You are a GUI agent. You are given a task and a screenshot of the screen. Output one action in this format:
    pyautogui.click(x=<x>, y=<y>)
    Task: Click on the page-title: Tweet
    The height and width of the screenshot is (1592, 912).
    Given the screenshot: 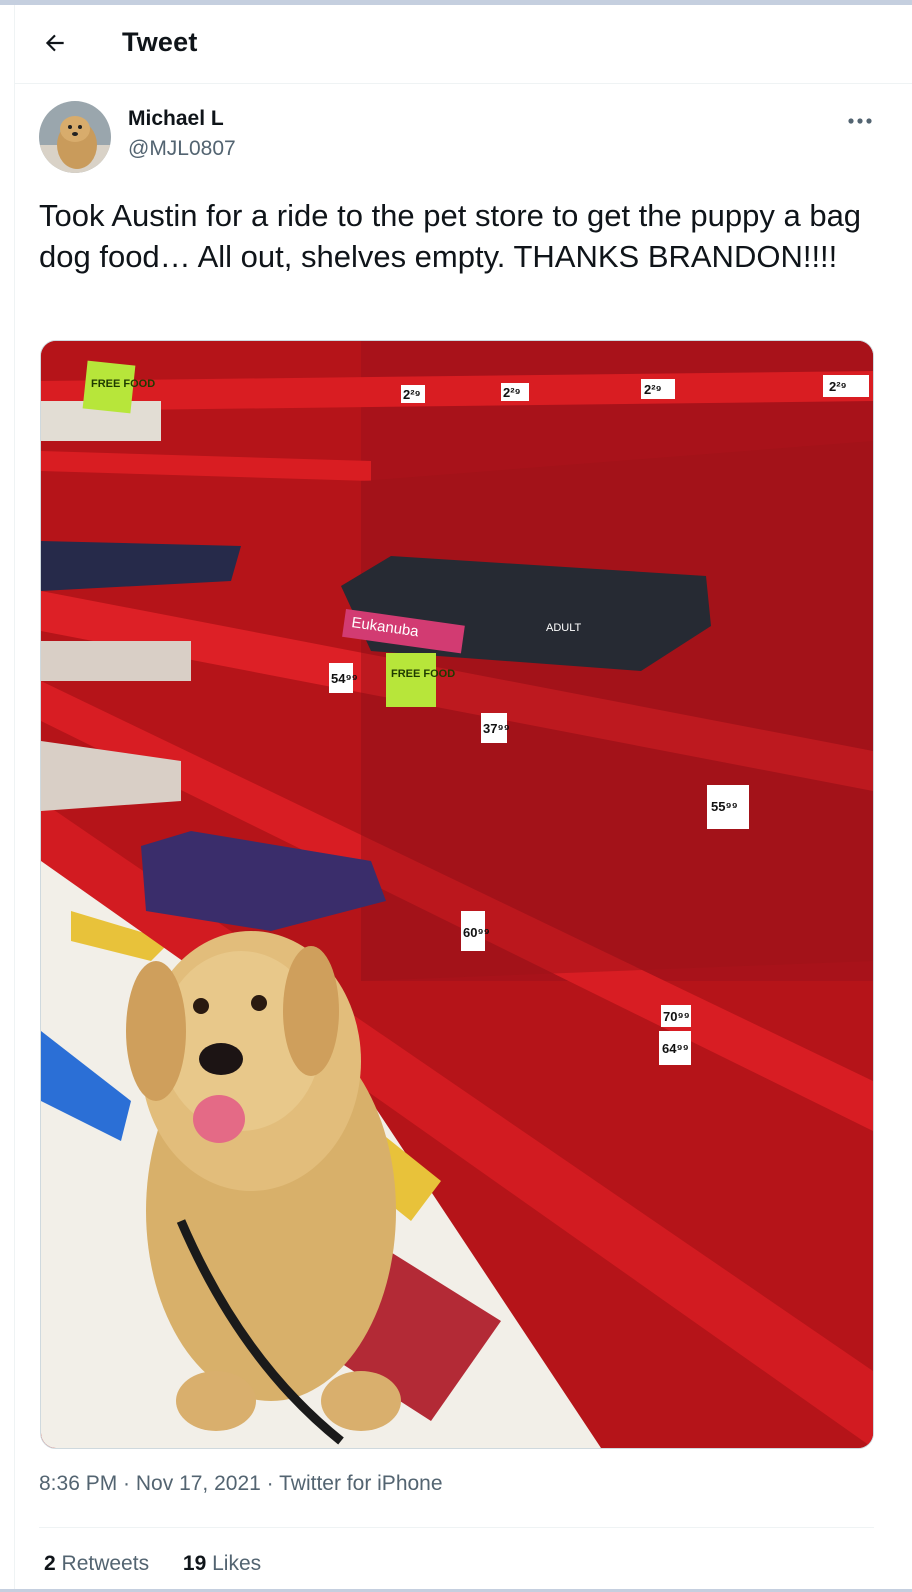 What is the action you would take?
    pyautogui.click(x=160, y=42)
    